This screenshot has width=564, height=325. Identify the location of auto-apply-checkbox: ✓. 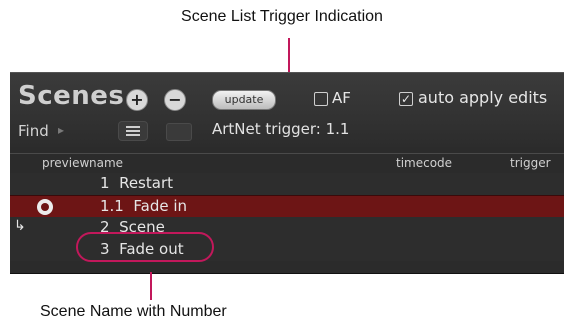
(406, 99).